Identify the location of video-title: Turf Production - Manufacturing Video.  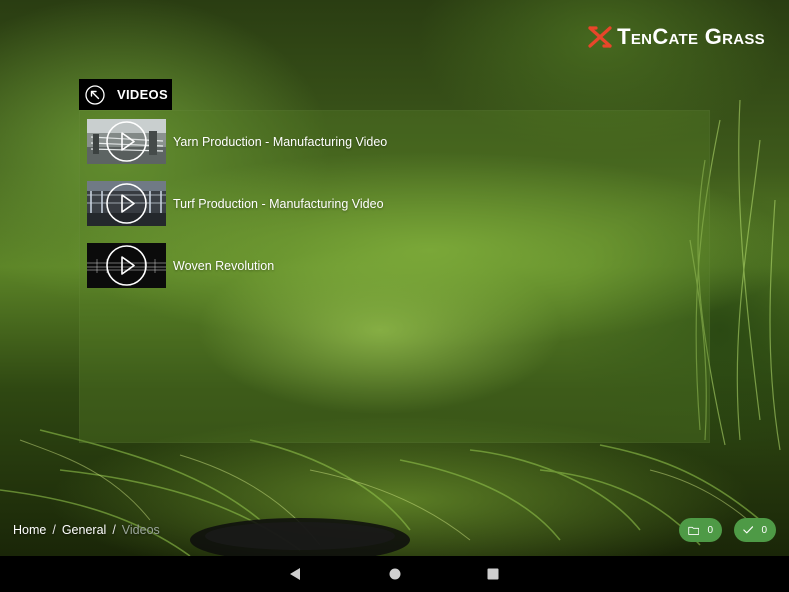
(278, 203).